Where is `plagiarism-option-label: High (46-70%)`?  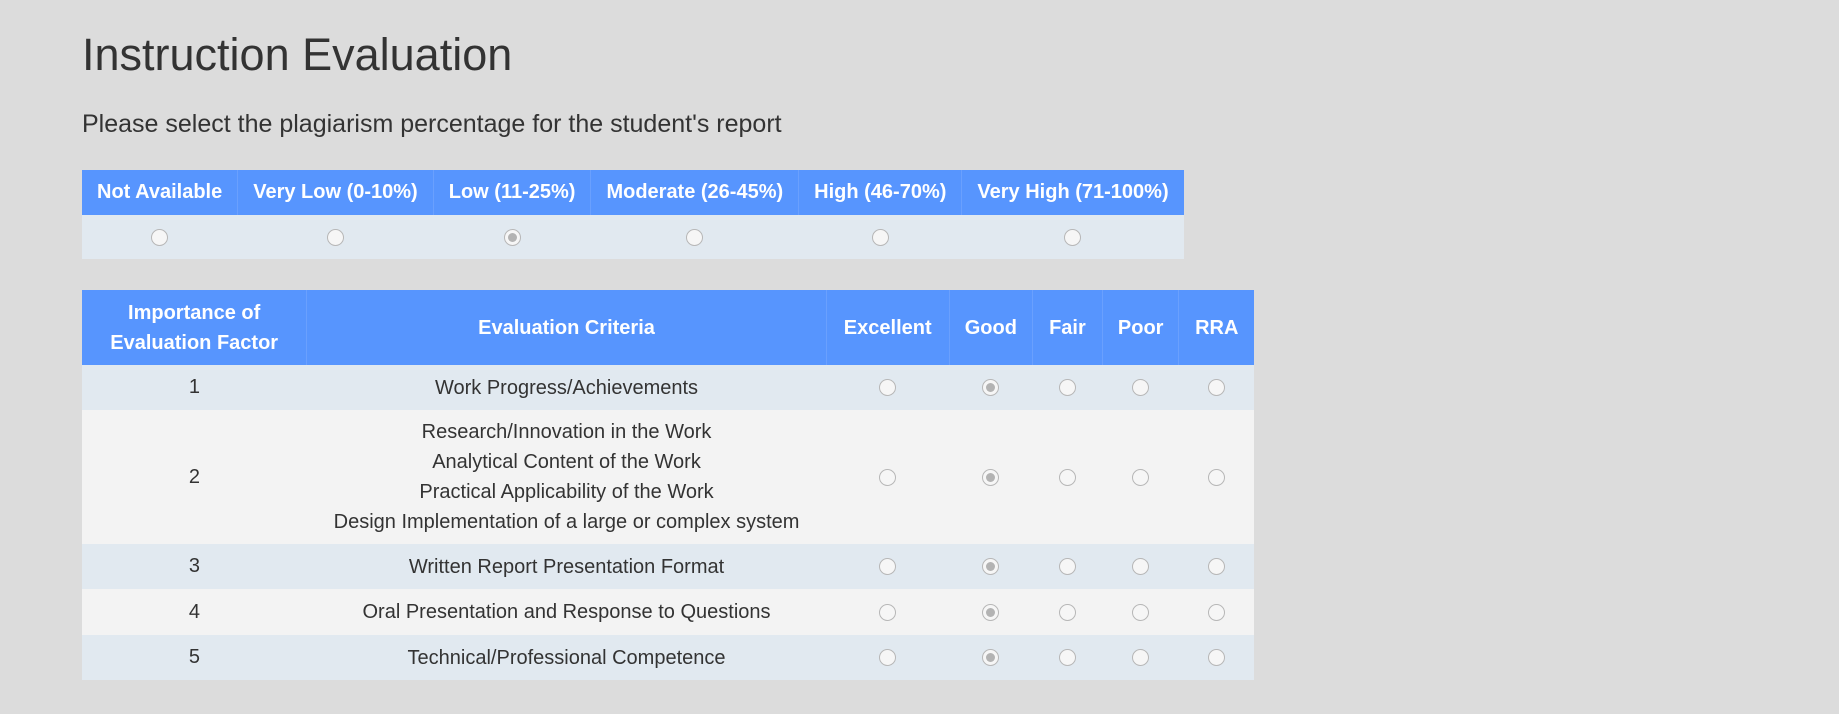 plagiarism-option-label: High (46-70%) is located at coordinates (880, 192).